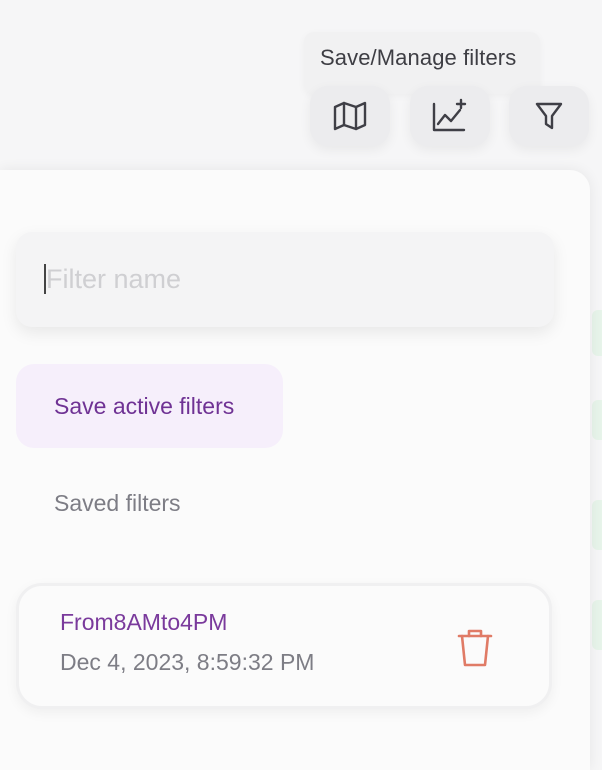  I want to click on map-icon, so click(350, 116).